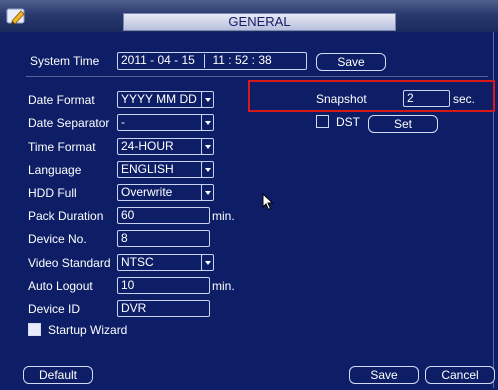 The width and height of the screenshot is (498, 390). Describe the element at coordinates (60, 286) in the screenshot. I see `auto-logout-label: Auto Logout` at that location.